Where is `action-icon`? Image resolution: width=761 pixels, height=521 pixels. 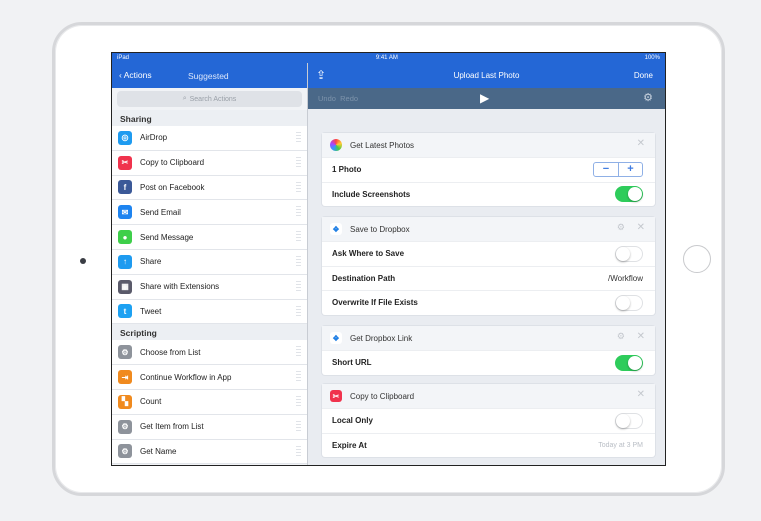 action-icon is located at coordinates (336, 145).